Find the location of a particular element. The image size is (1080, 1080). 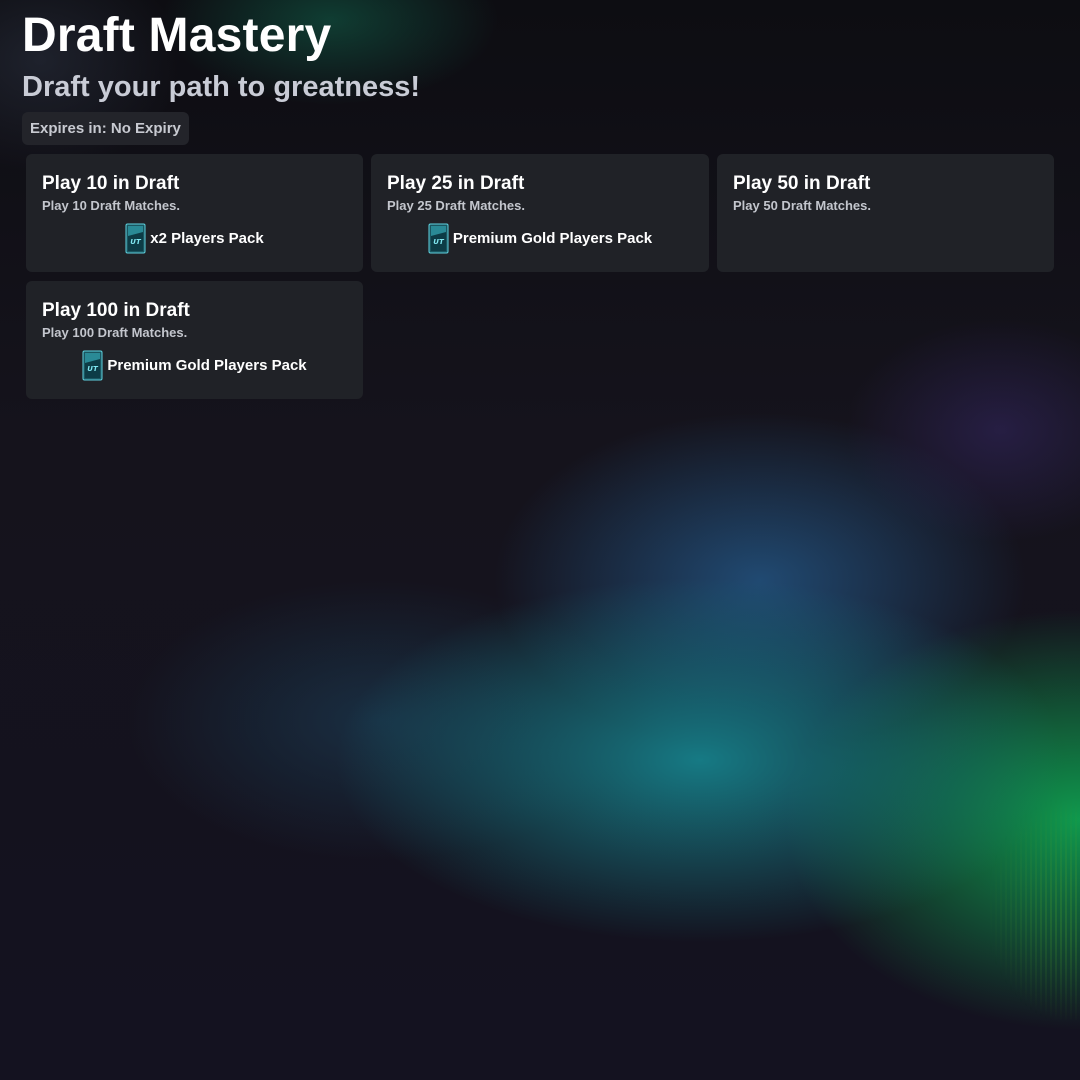

objective-title: Play 25 in Draft is located at coordinates (456, 183).